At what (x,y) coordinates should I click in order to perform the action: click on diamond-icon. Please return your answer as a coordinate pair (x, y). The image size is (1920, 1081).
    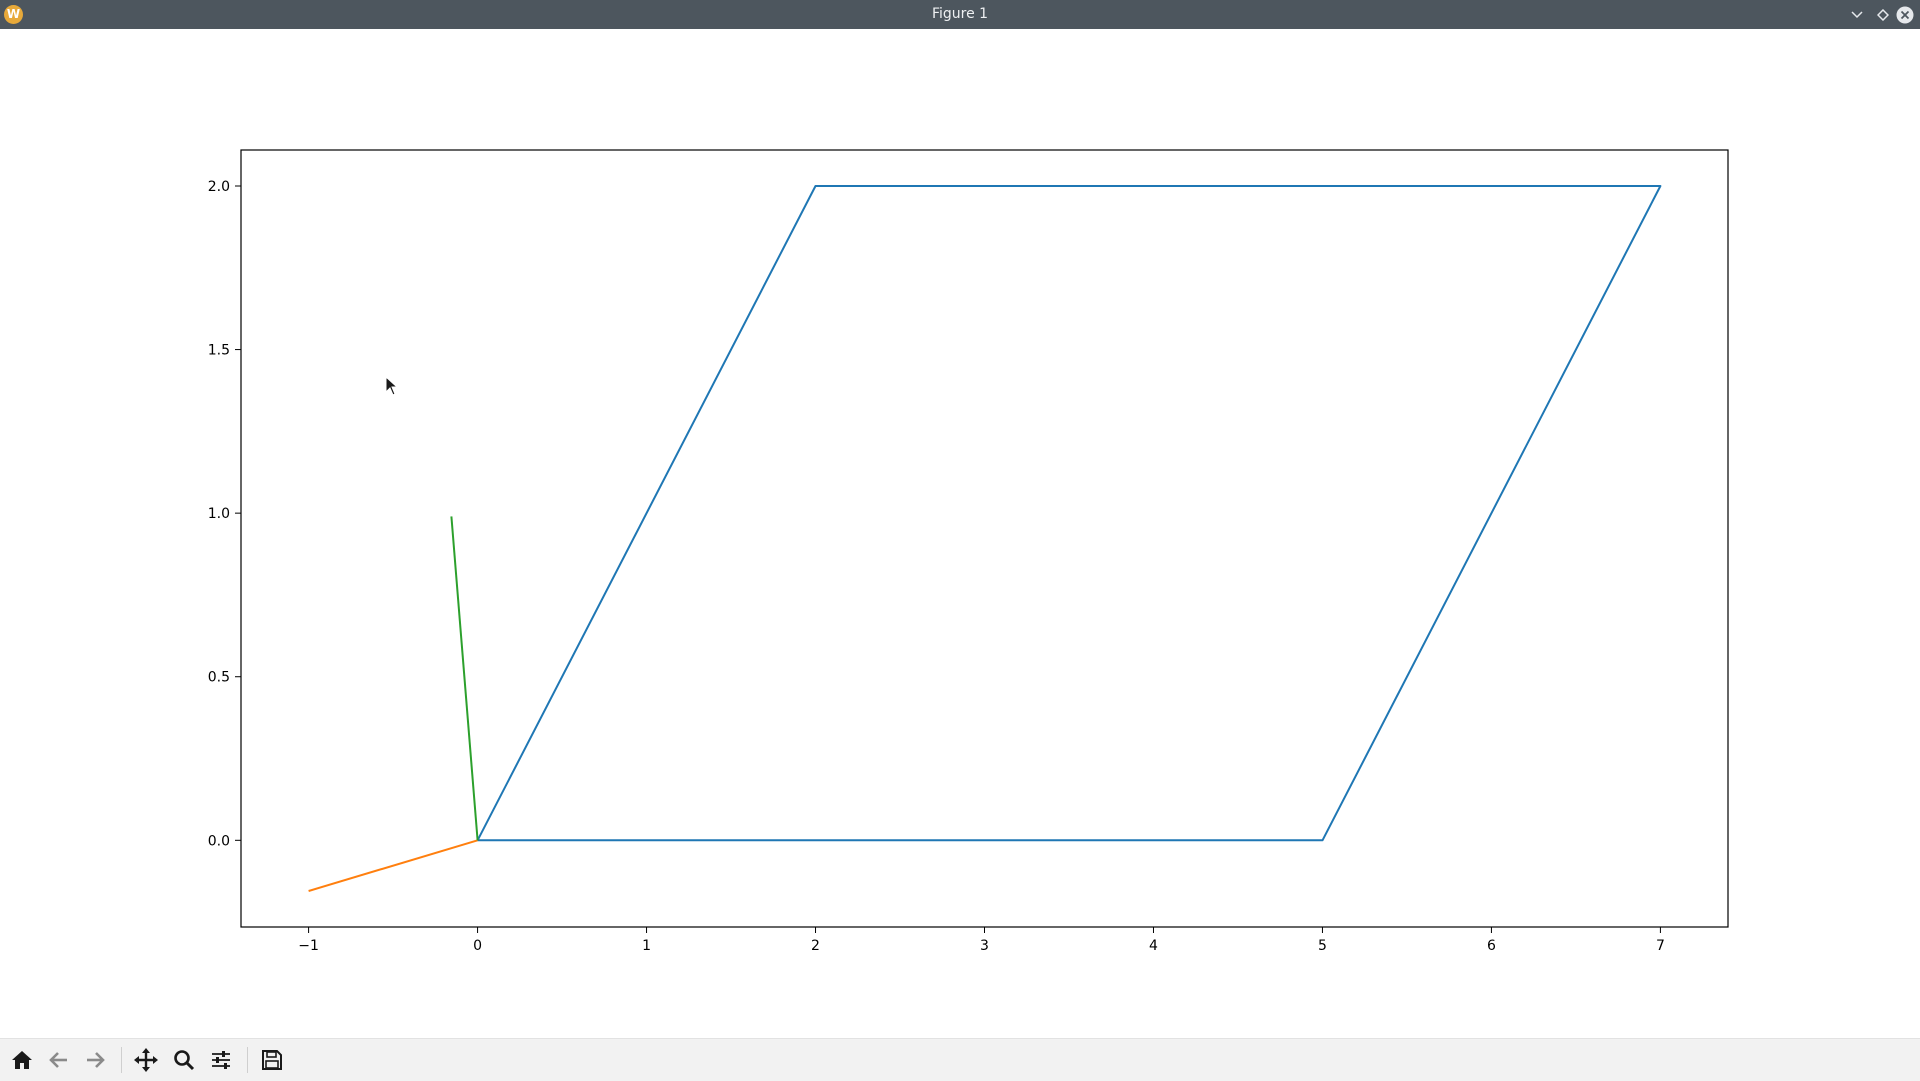
    Looking at the image, I should click on (1882, 14).